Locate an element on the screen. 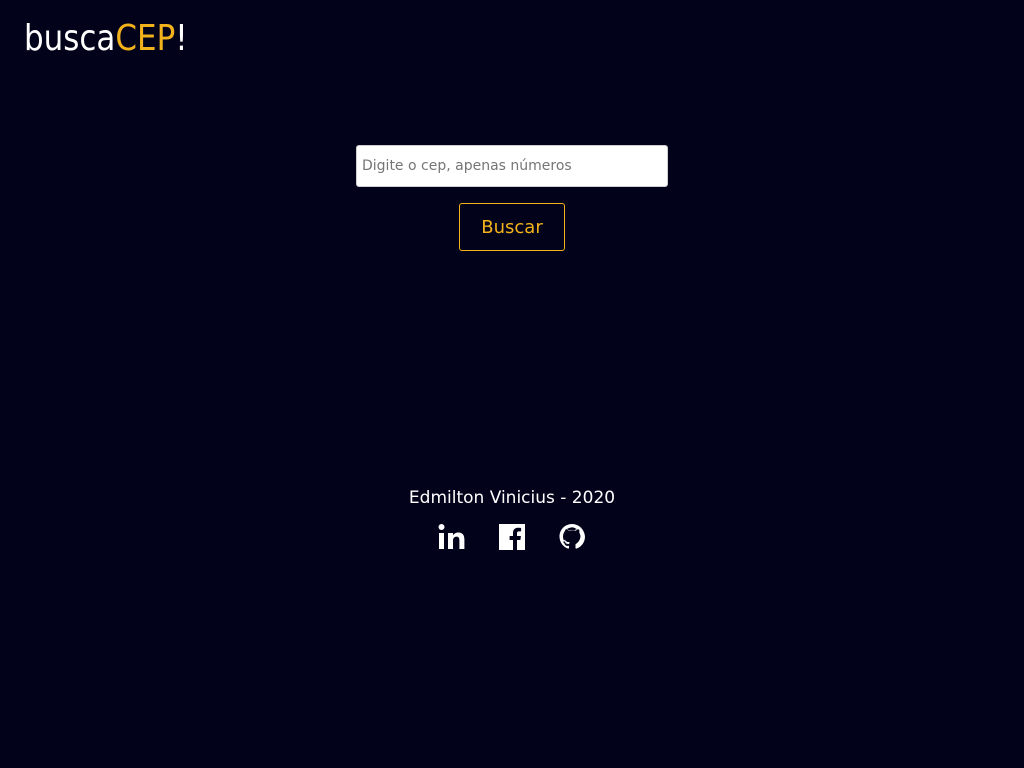 The image size is (1024, 768). social-links is located at coordinates (512, 537).